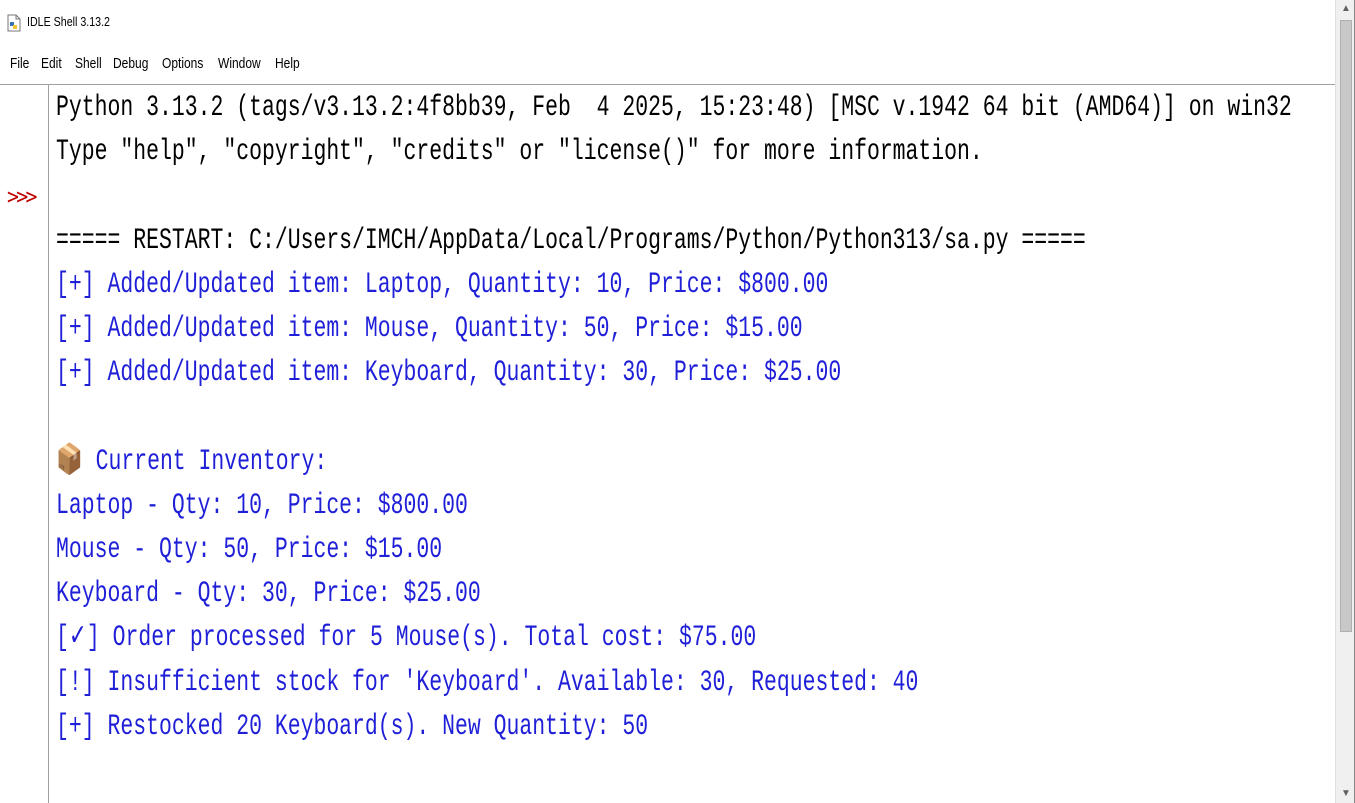 This screenshot has height=803, width=1355. Describe the element at coordinates (19, 63) in the screenshot. I see `menu-file: File` at that location.